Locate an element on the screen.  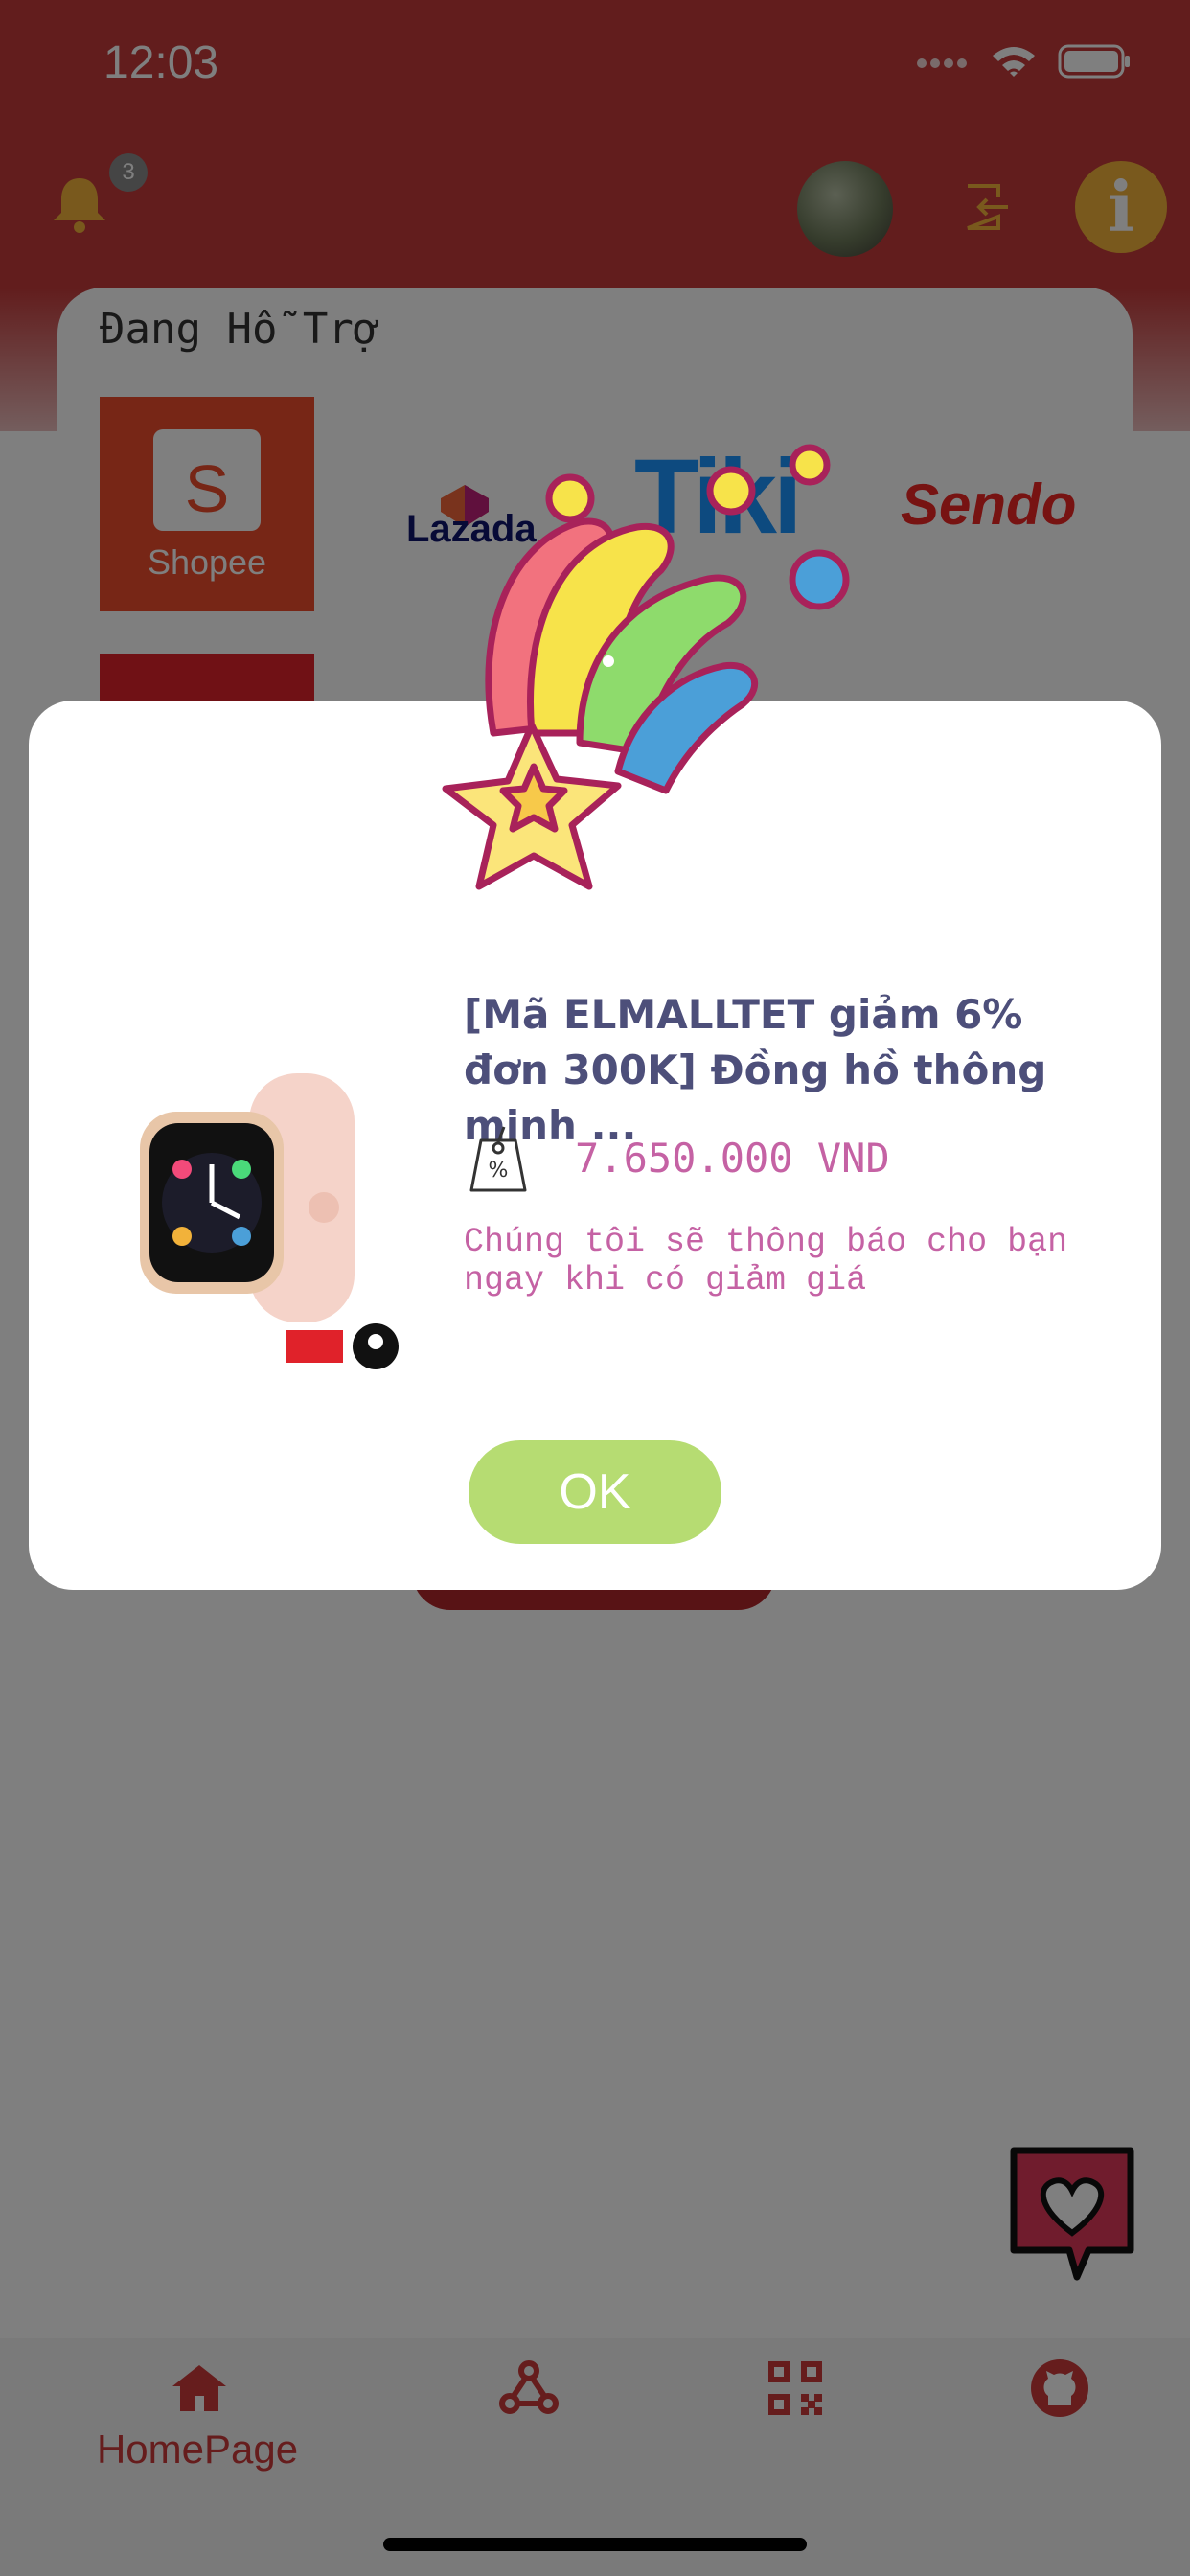
price-tag-icon: % is located at coordinates (498, 1159).